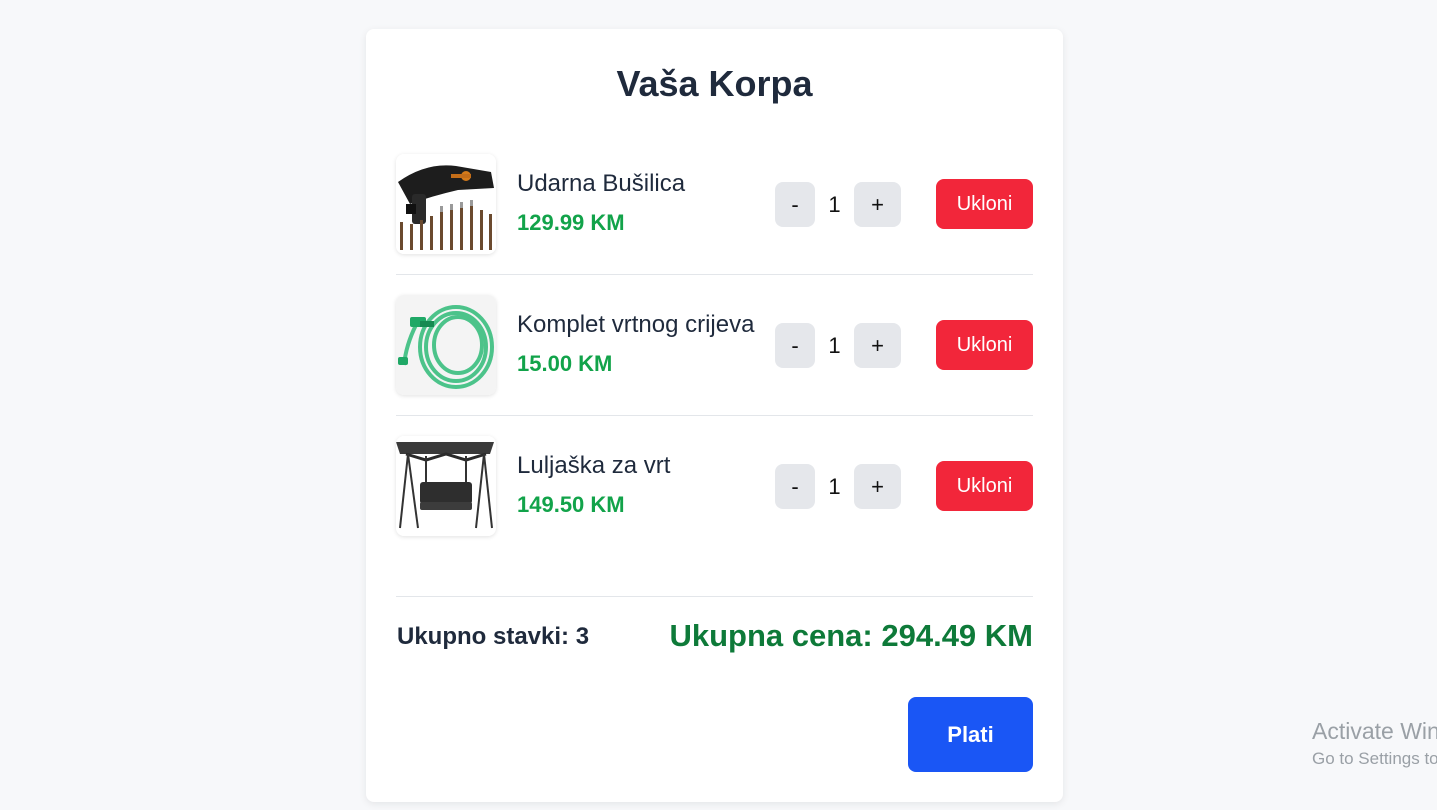  Describe the element at coordinates (565, 363) in the screenshot. I see `product-price: 15.00 KM` at that location.